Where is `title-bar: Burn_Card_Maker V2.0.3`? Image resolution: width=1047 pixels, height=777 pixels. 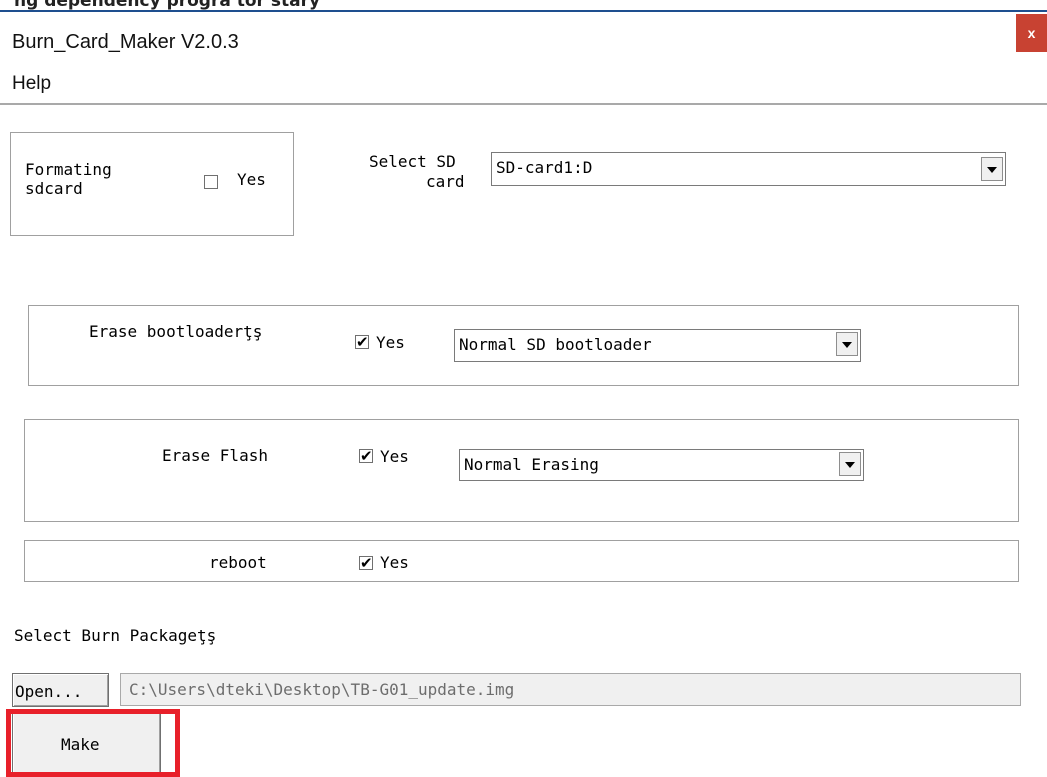 title-bar: Burn_Card_Maker V2.0.3 is located at coordinates (523, 41).